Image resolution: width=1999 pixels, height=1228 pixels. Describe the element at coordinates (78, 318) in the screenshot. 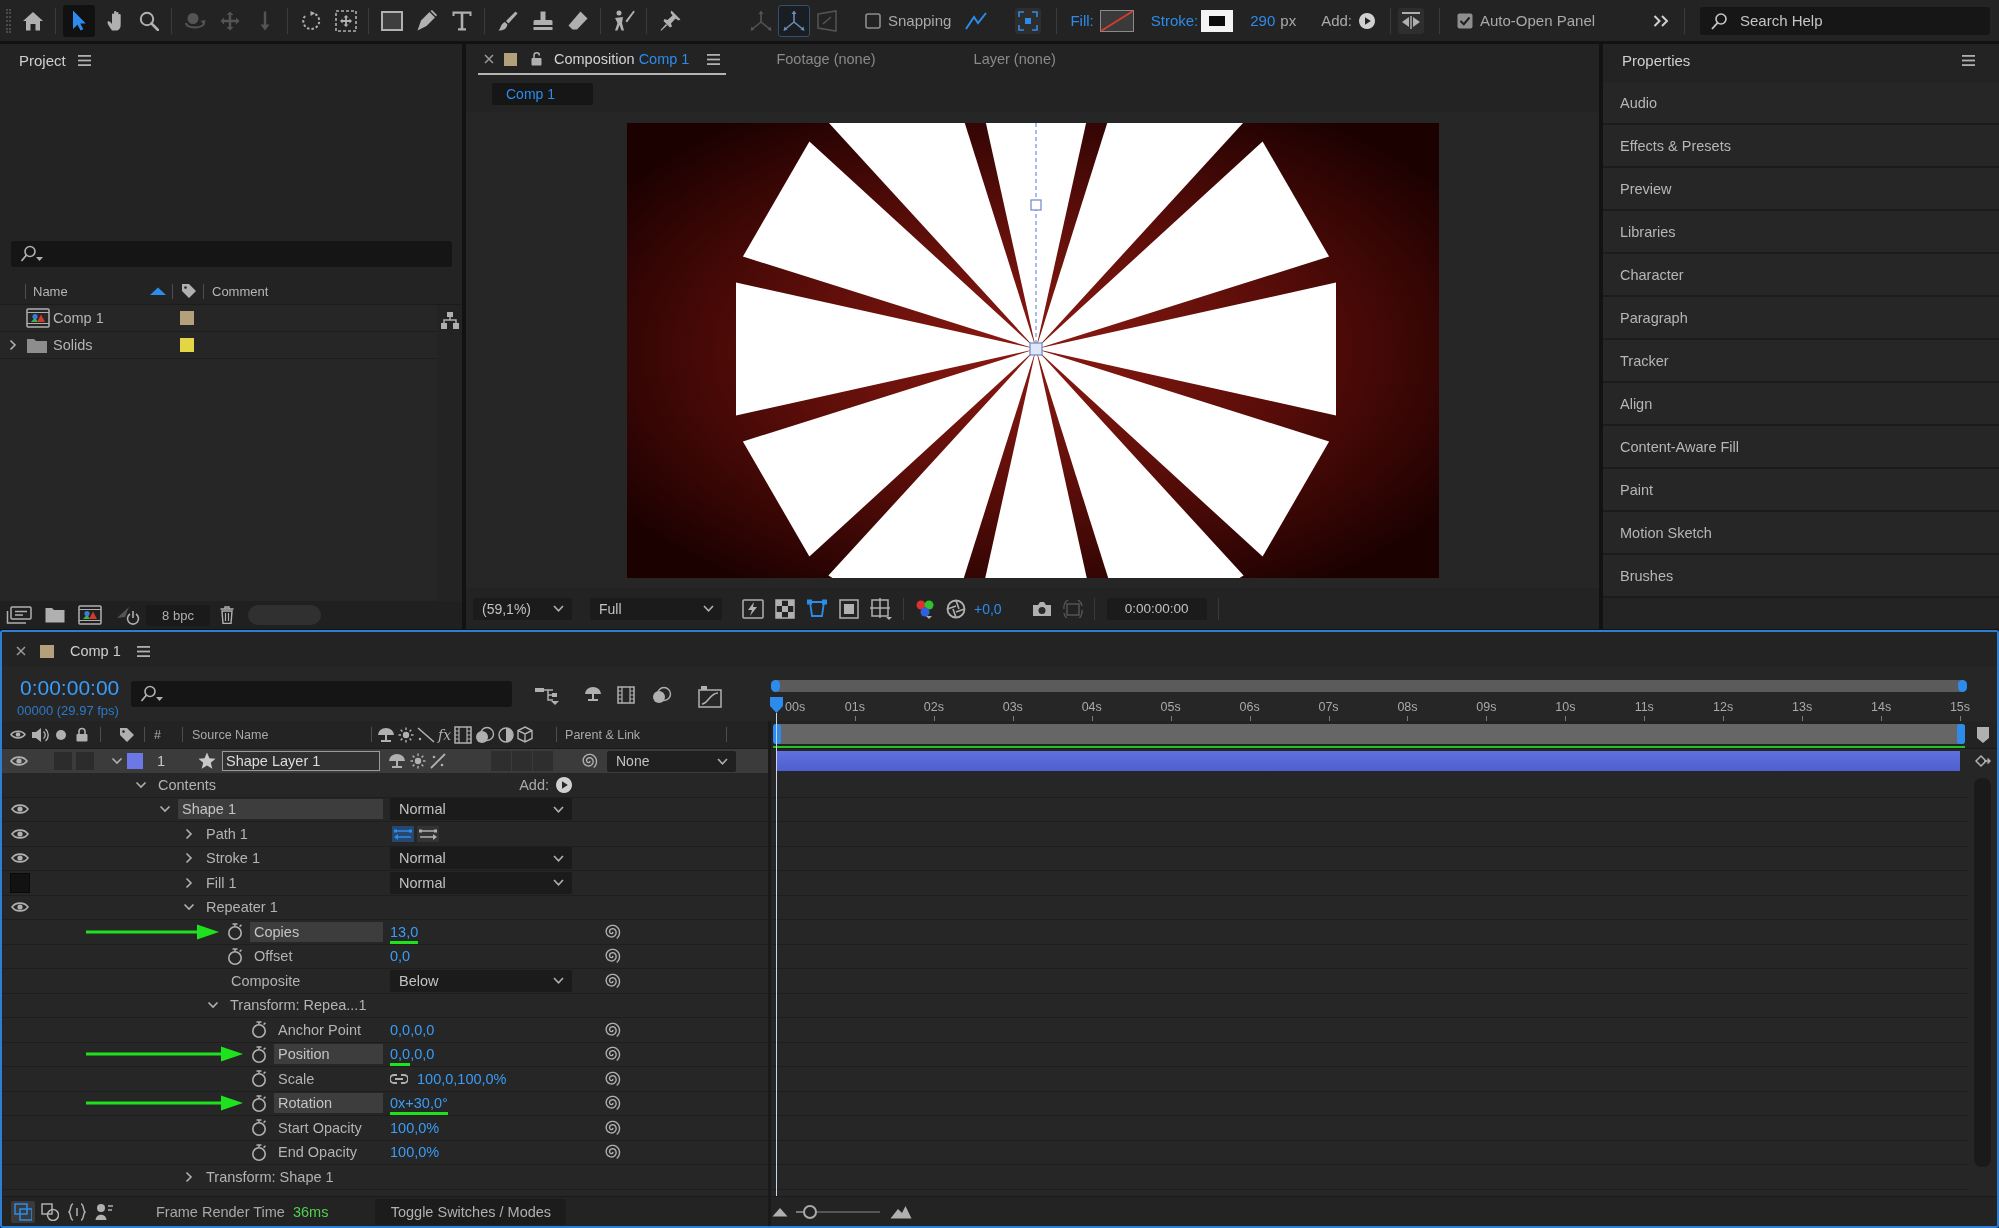

I see `item-name: Comp 1` at that location.